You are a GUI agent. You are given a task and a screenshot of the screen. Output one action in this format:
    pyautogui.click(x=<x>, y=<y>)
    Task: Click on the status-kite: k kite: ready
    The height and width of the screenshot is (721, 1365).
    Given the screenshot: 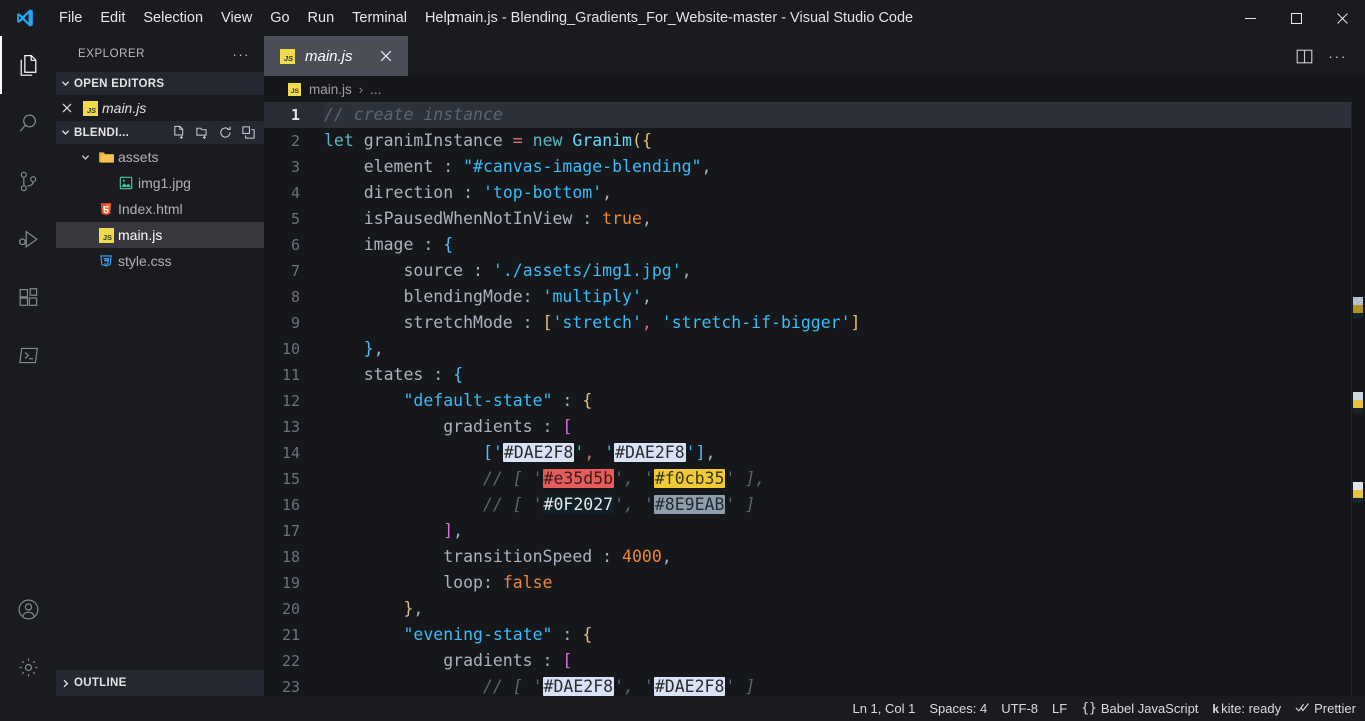 What is the action you would take?
    pyautogui.click(x=1246, y=708)
    